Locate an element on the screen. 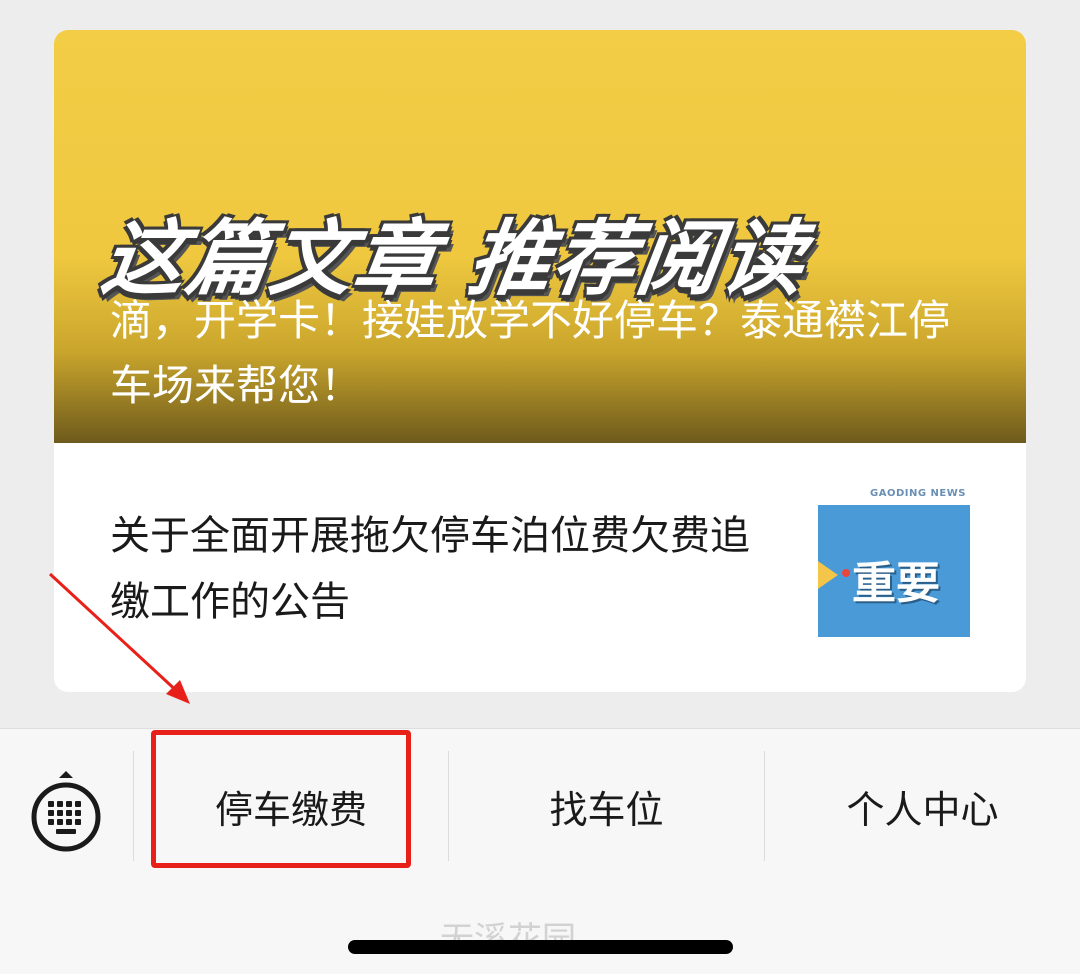 Image resolution: width=1080 pixels, height=974 pixels. home-indicator is located at coordinates (540, 947).